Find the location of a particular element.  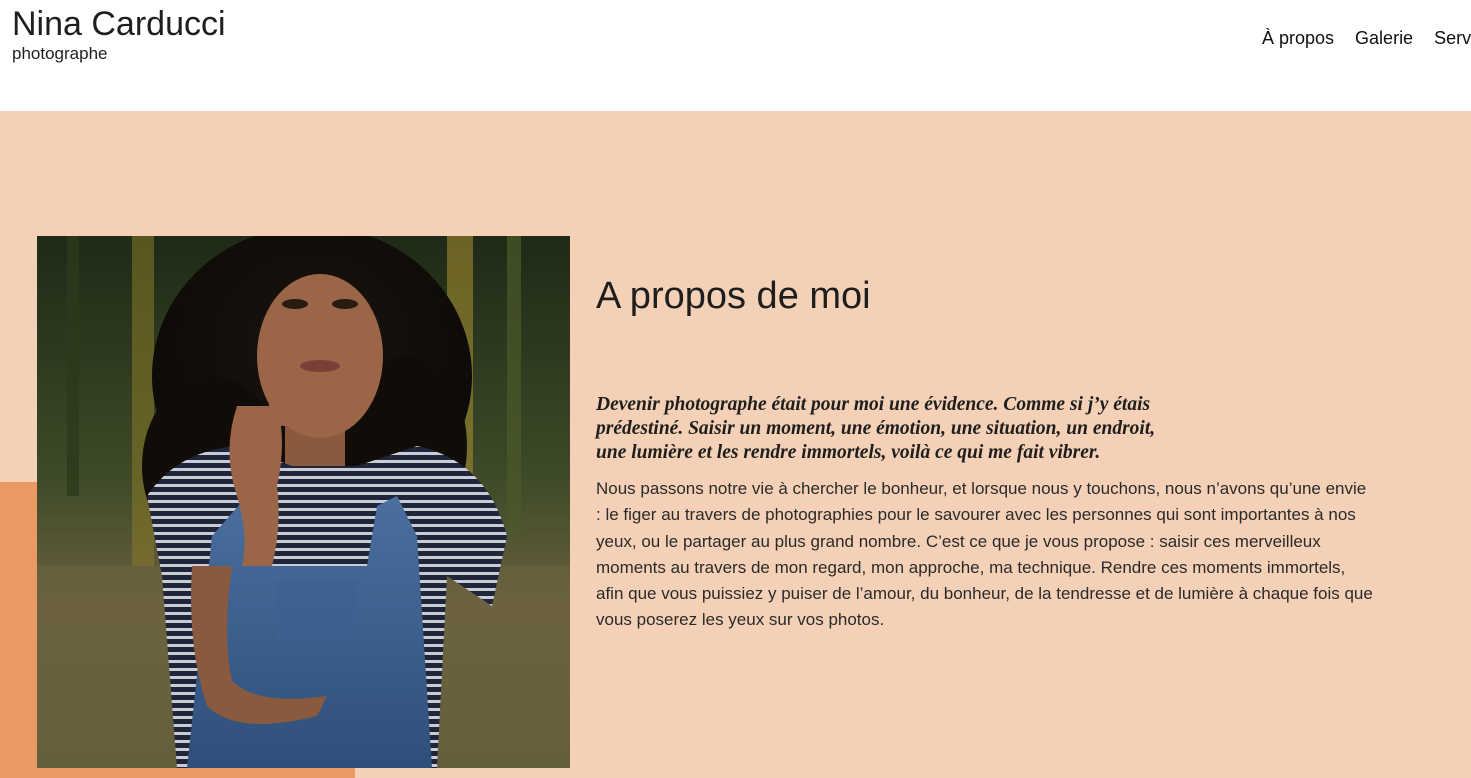

about-title: A propos de moi is located at coordinates (733, 296).